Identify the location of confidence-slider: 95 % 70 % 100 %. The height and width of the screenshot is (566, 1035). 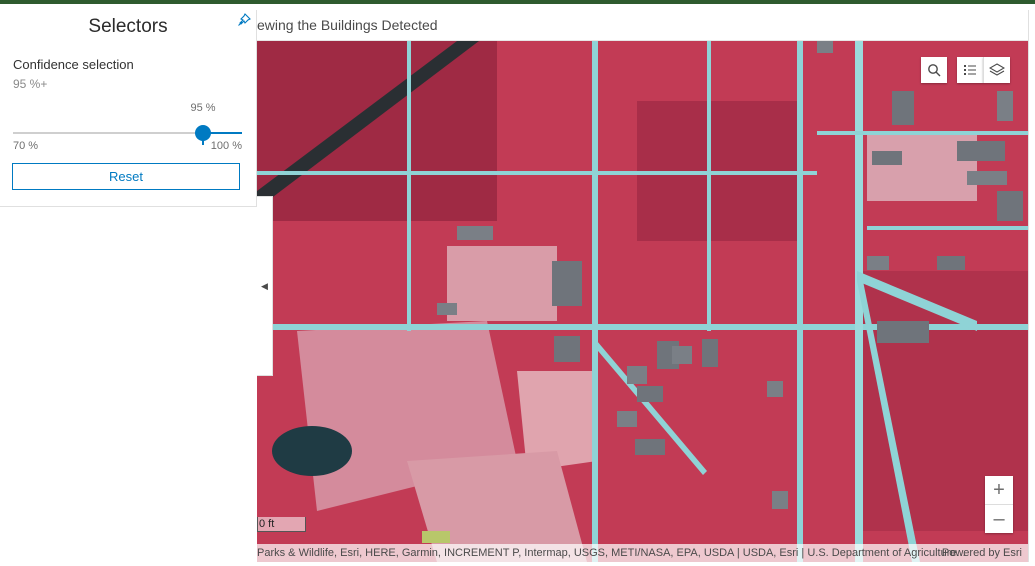
(127, 127).